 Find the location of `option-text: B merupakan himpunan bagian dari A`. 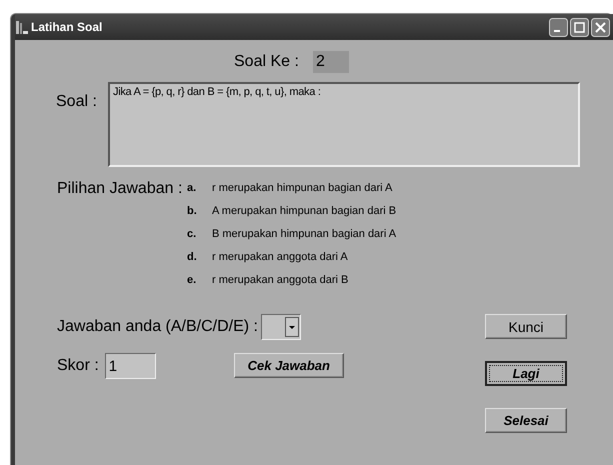

option-text: B merupakan himpunan bagian dari A is located at coordinates (304, 234).